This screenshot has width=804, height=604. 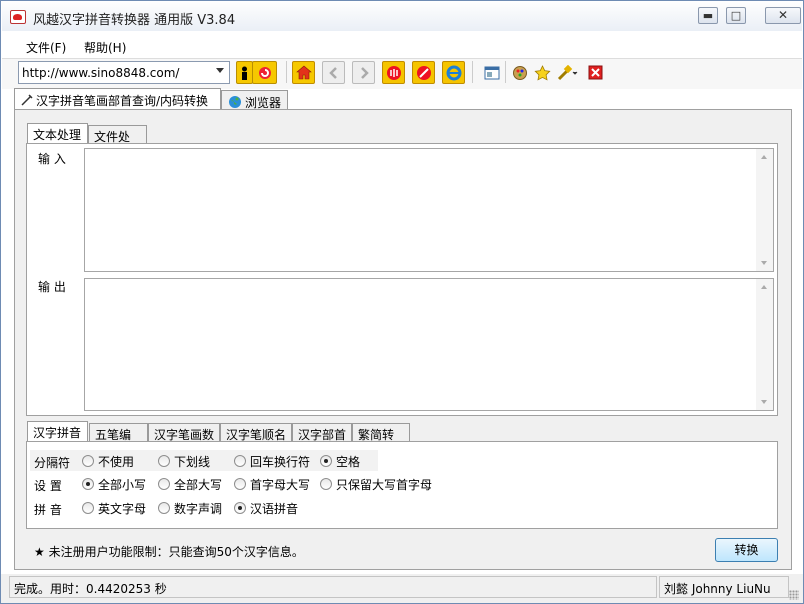 What do you see at coordinates (333, 587) in the screenshot?
I see `status-text: 完成。用时：0.4420253 秒` at bounding box center [333, 587].